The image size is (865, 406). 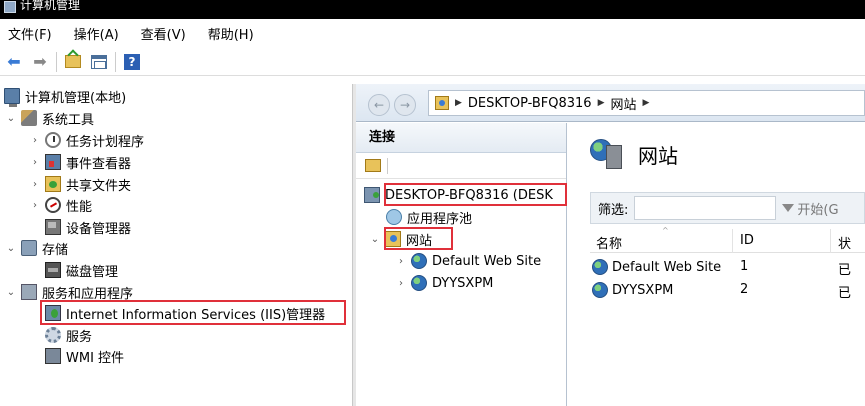 I want to click on disk-icon, so click(x=53, y=270).